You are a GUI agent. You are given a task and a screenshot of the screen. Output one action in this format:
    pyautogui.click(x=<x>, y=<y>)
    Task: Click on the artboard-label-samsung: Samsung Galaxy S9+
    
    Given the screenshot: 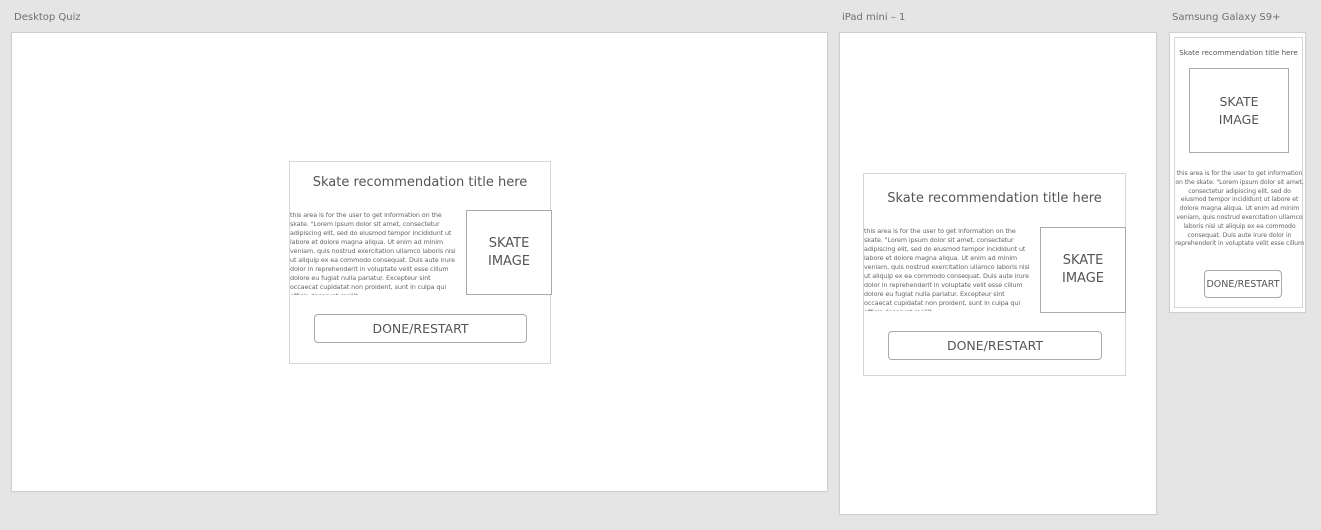 What is the action you would take?
    pyautogui.click(x=1226, y=18)
    